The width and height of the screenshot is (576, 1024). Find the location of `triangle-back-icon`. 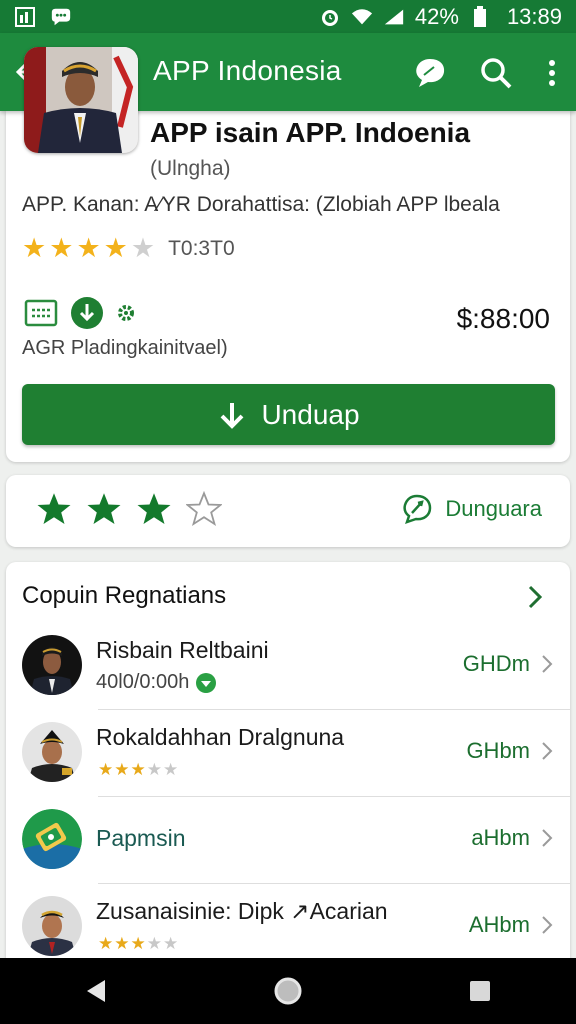

triangle-back-icon is located at coordinates (96, 991).